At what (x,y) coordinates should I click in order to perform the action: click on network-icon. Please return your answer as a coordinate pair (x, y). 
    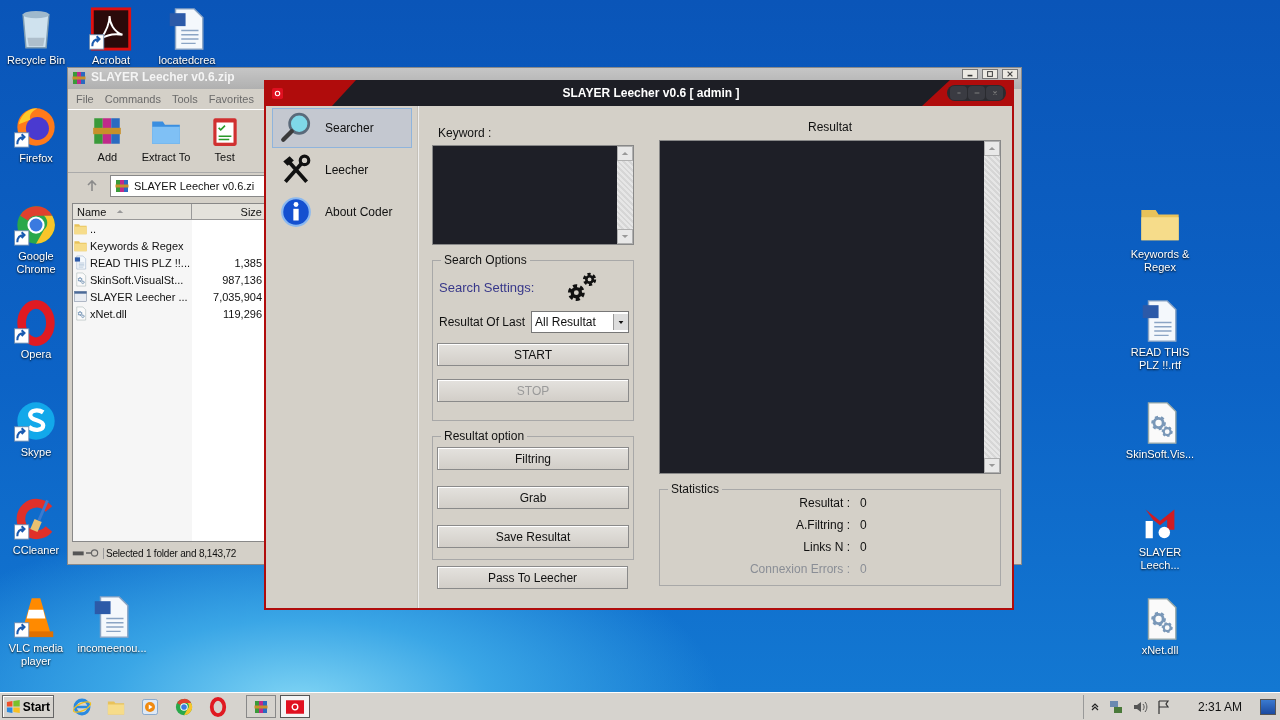
    Looking at the image, I should click on (1115, 706).